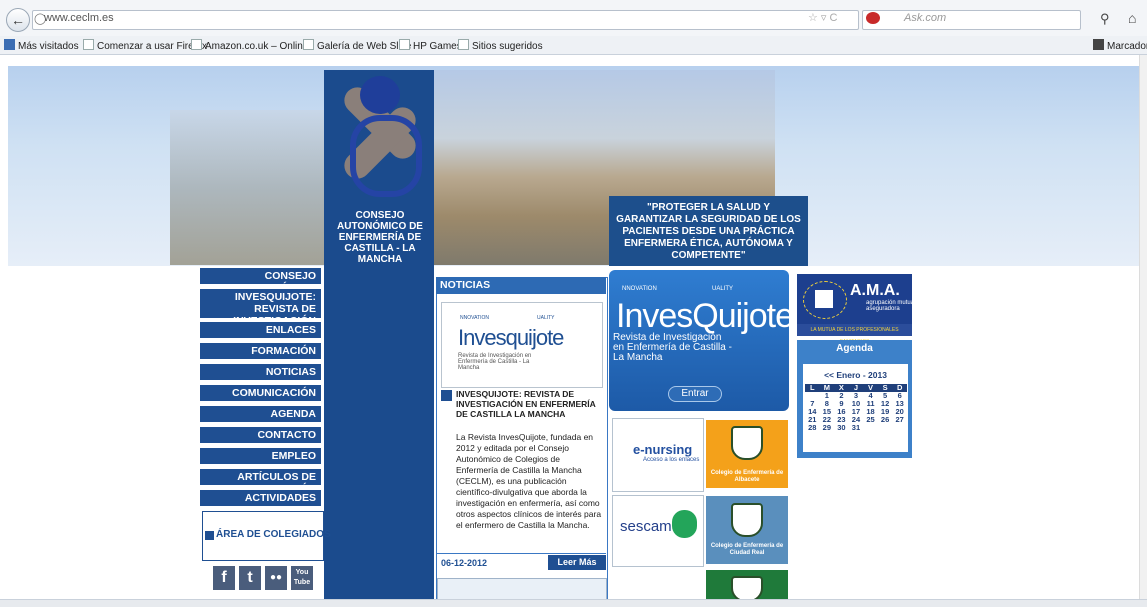  I want to click on news-header: NOTICIAS, so click(521, 285).